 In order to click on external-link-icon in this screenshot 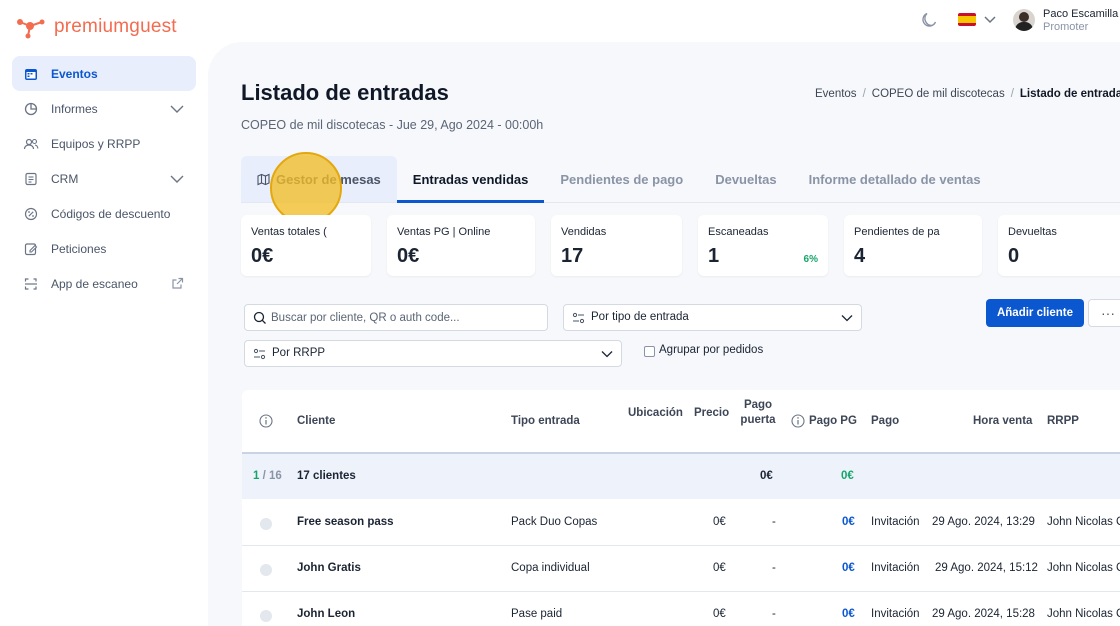, I will do `click(178, 283)`.